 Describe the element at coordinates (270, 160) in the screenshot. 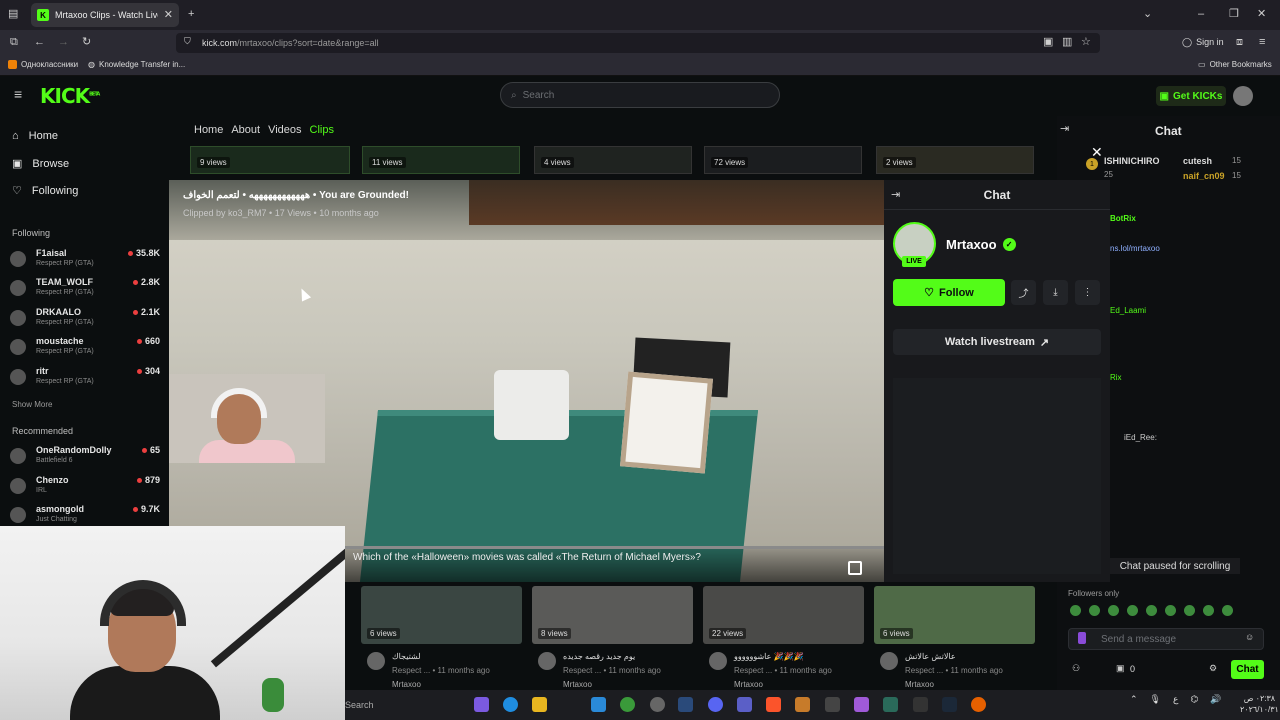

I see `clip-thumbnail: 9 views` at that location.